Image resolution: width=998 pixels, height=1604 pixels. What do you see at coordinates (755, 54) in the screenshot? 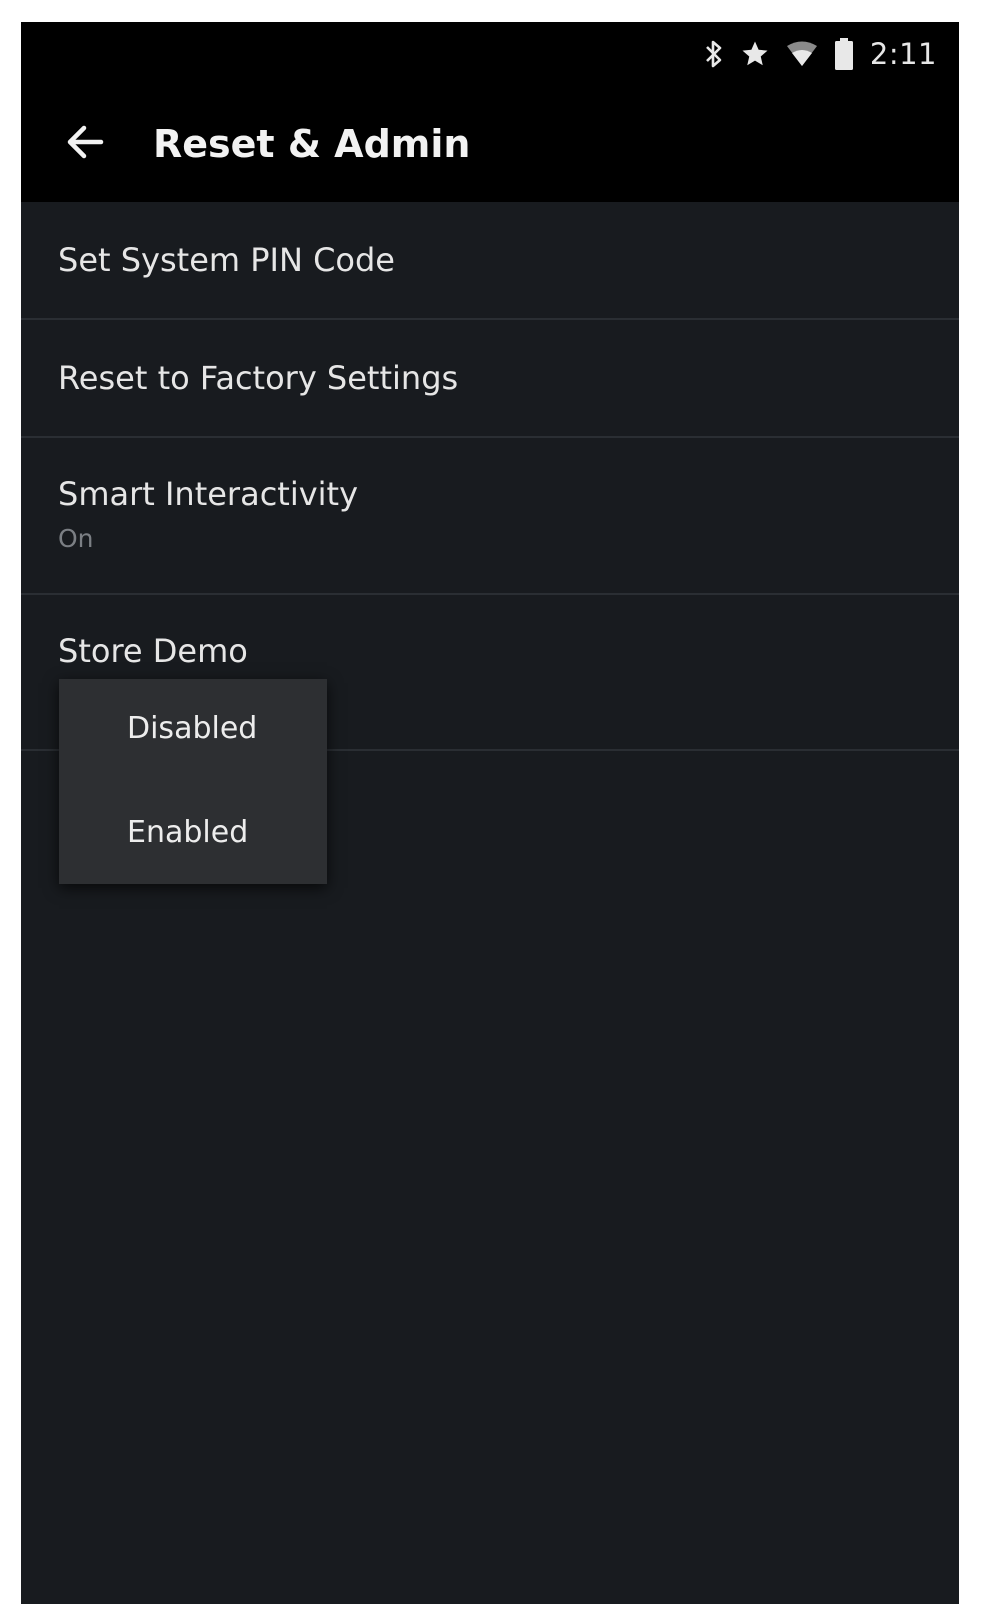
I see `star-icon` at bounding box center [755, 54].